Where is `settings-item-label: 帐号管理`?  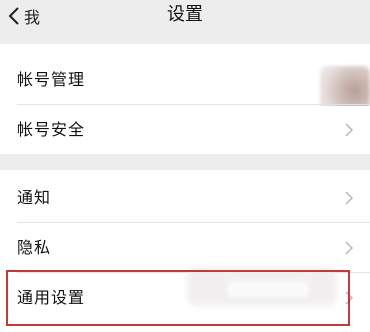 settings-item-label: 帐号管理 is located at coordinates (51, 79).